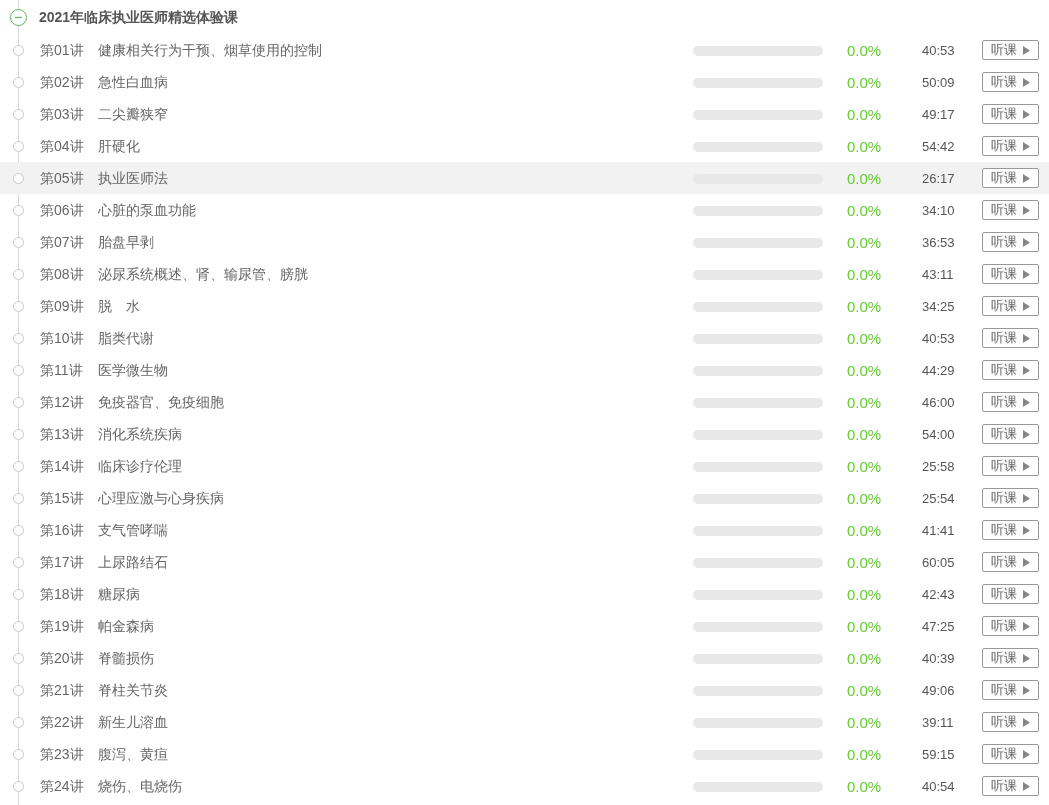 The height and width of the screenshot is (805, 1049). I want to click on lecture-title: 消化系统疾病, so click(140, 434).